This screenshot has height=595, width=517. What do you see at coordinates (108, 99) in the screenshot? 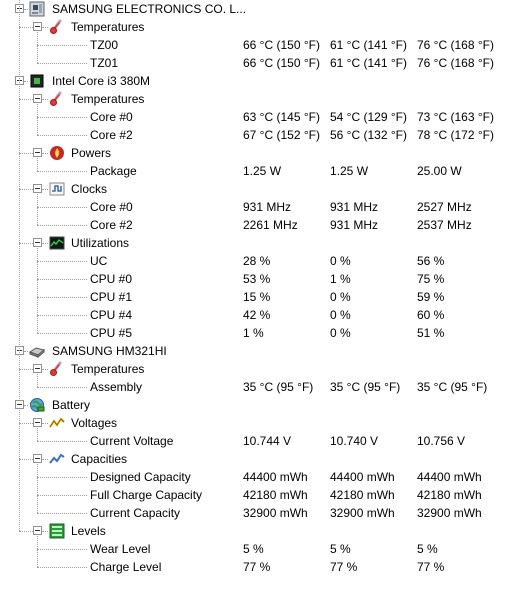
I see `group-name: Temperatures` at bounding box center [108, 99].